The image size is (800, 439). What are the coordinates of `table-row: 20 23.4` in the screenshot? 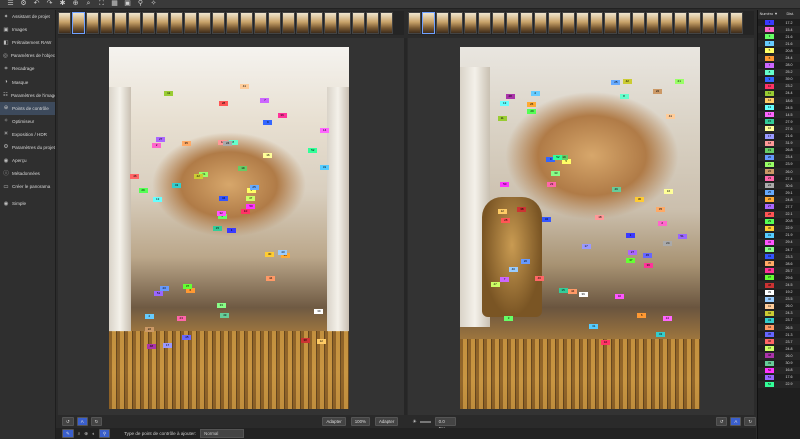 It's located at (779, 157).